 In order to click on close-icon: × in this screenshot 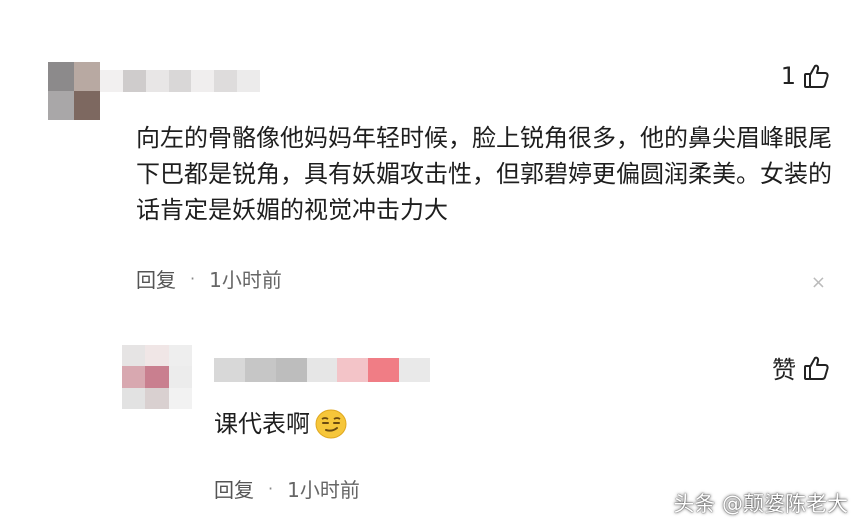, I will do `click(818, 282)`.